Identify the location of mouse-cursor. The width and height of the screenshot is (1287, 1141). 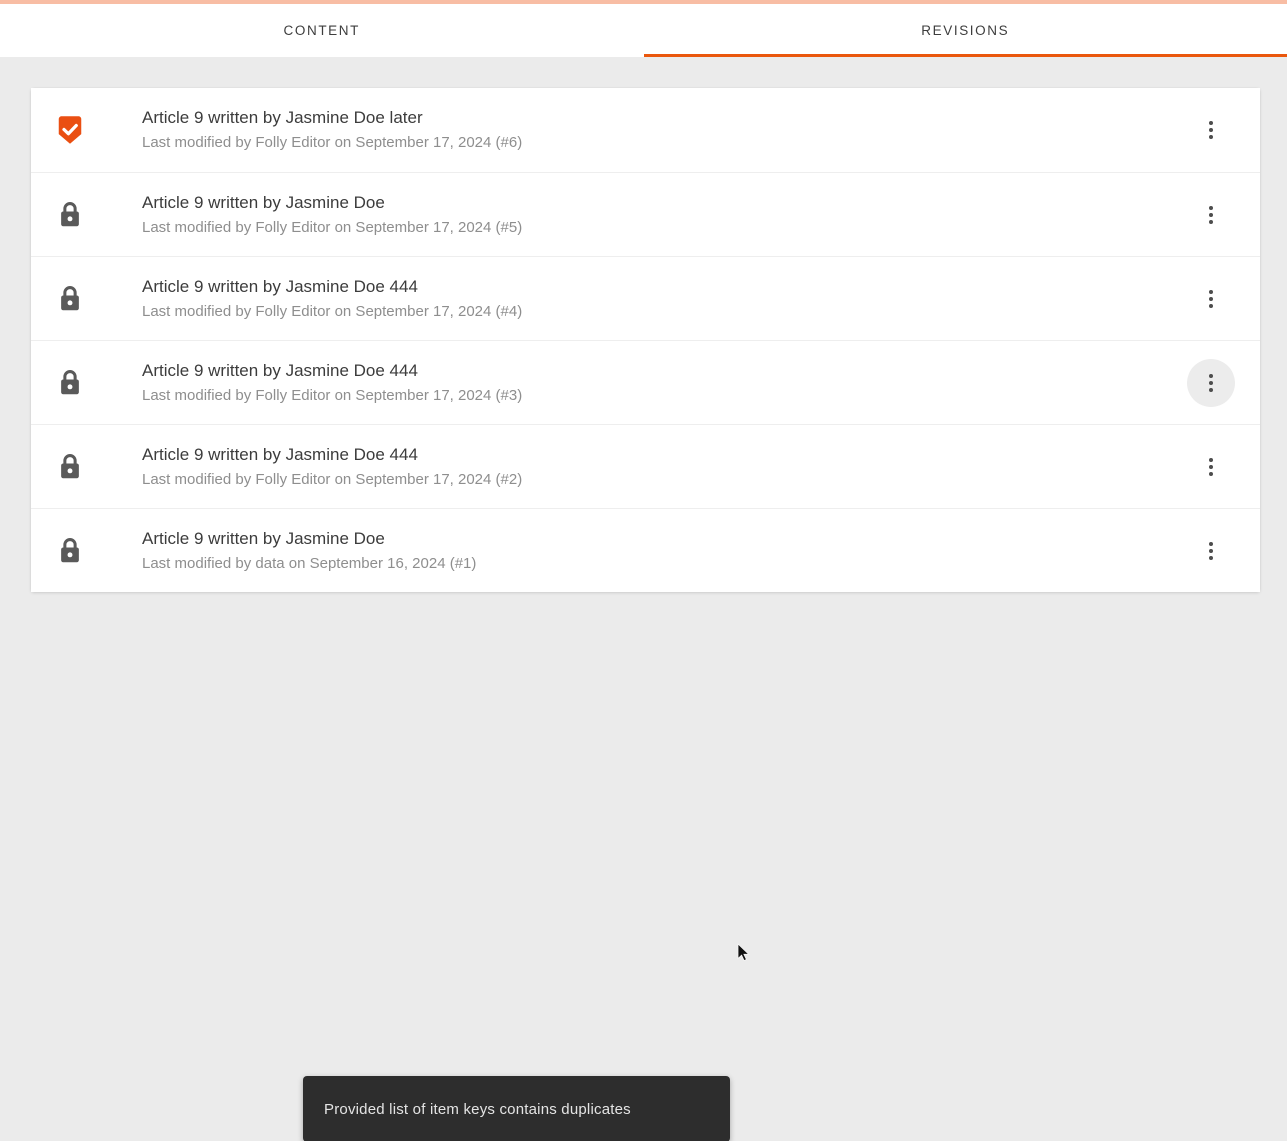
(743, 952).